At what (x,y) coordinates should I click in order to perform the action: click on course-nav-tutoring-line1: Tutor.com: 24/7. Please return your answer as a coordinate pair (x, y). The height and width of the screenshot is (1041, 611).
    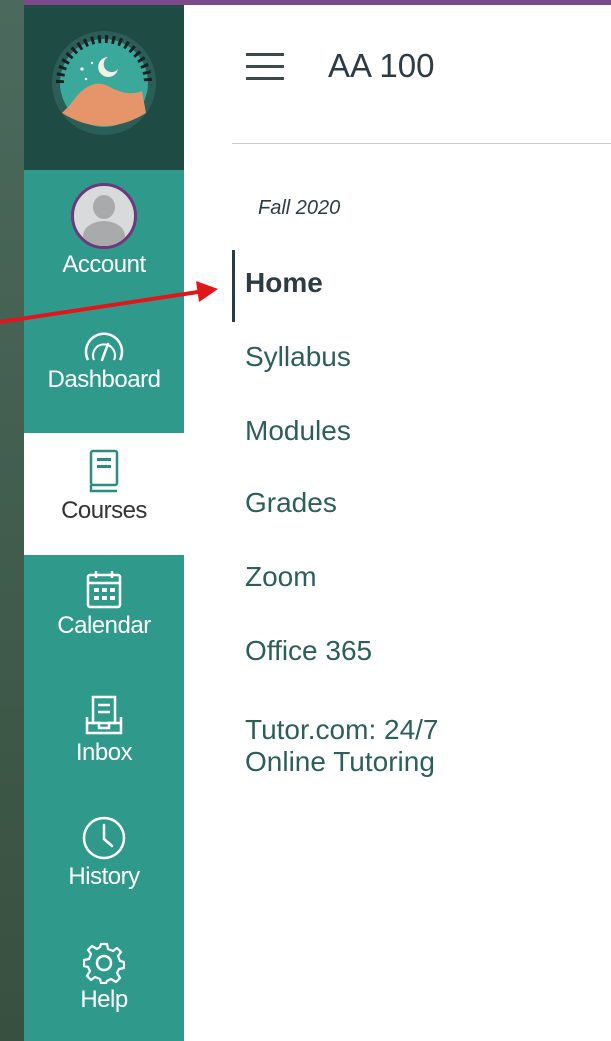
    Looking at the image, I should click on (342, 729).